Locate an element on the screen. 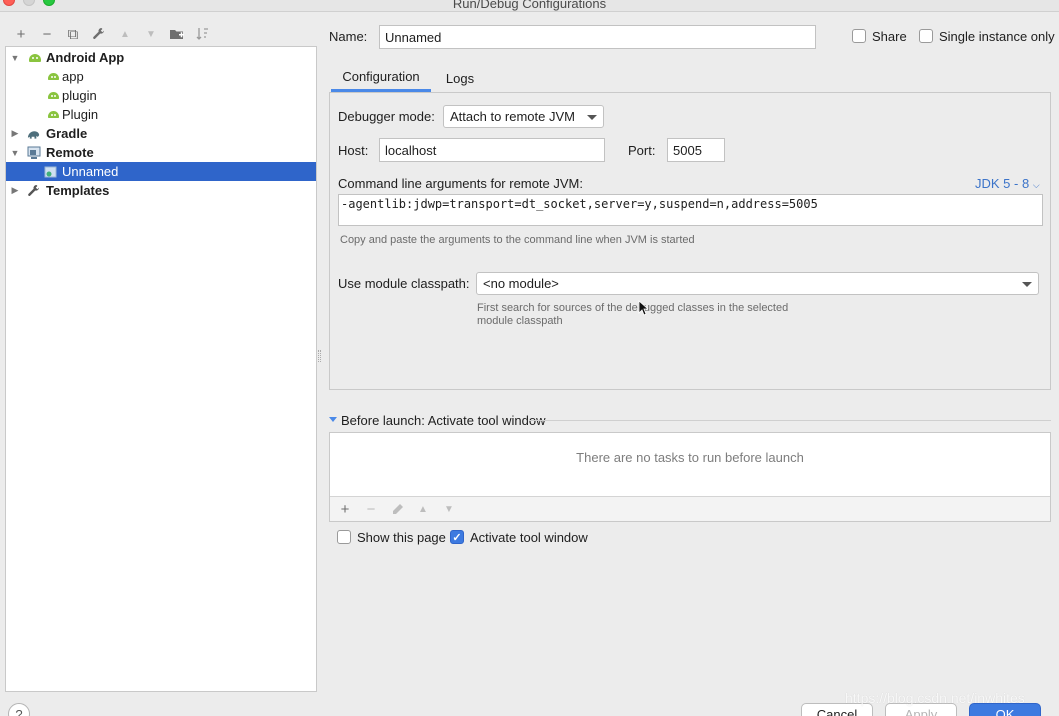  edit-defaults-button is located at coordinates (99, 34).